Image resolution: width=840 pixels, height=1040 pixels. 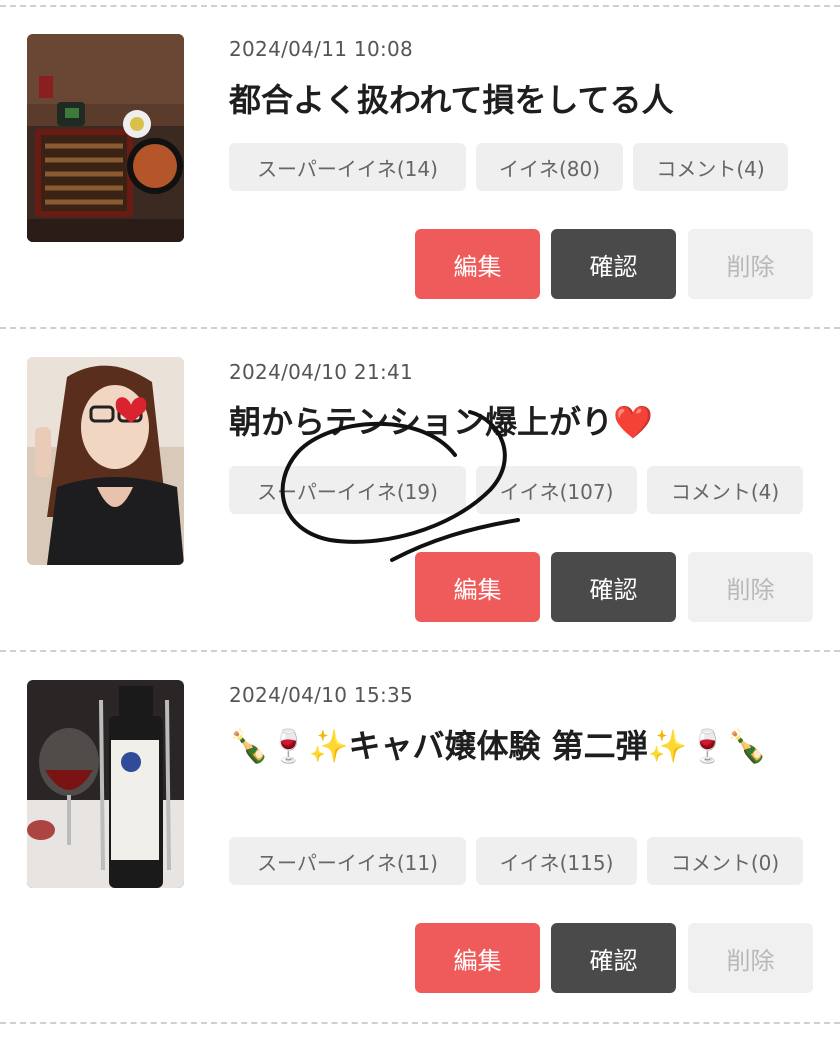 What do you see at coordinates (519, 422) in the screenshot?
I see `post-title: 朝からテンション爆上がり❤️` at bounding box center [519, 422].